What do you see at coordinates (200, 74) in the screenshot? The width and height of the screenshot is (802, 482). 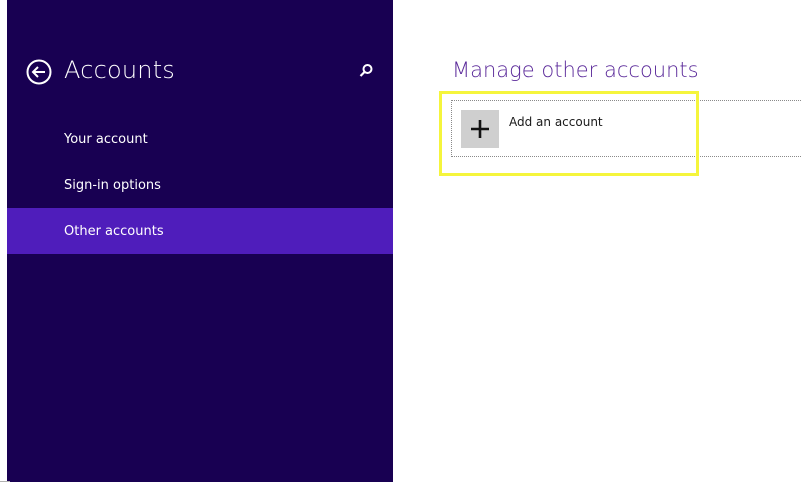 I see `sidebar-header: Accounts` at bounding box center [200, 74].